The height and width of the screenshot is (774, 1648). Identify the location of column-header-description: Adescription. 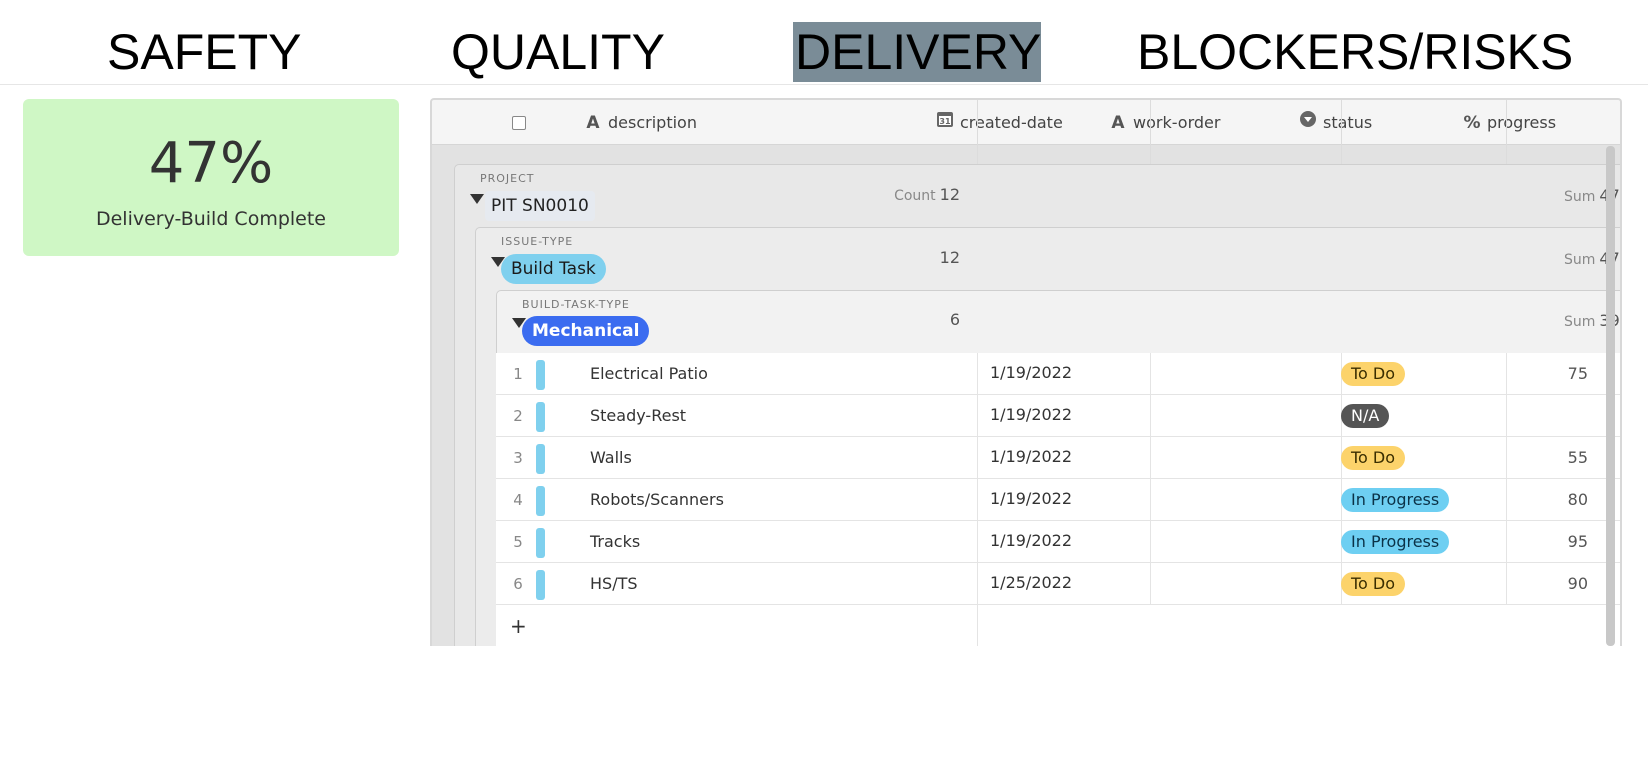
(640, 122).